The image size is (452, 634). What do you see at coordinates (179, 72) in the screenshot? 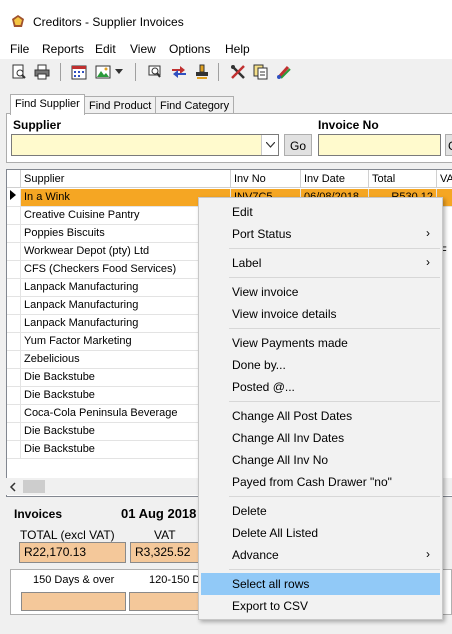
I see `transfer-icon` at bounding box center [179, 72].